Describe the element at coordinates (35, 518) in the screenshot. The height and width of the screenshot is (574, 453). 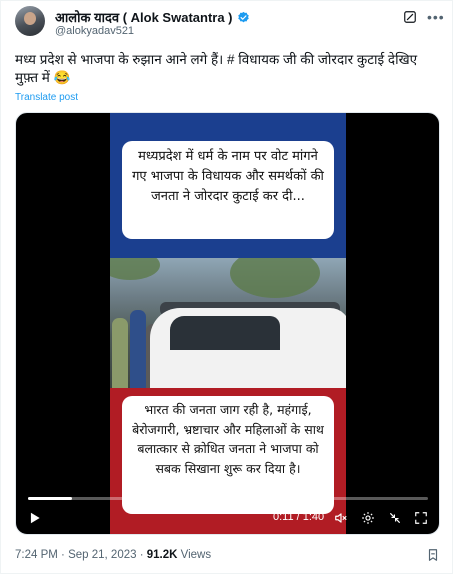
I see `play-icon` at that location.